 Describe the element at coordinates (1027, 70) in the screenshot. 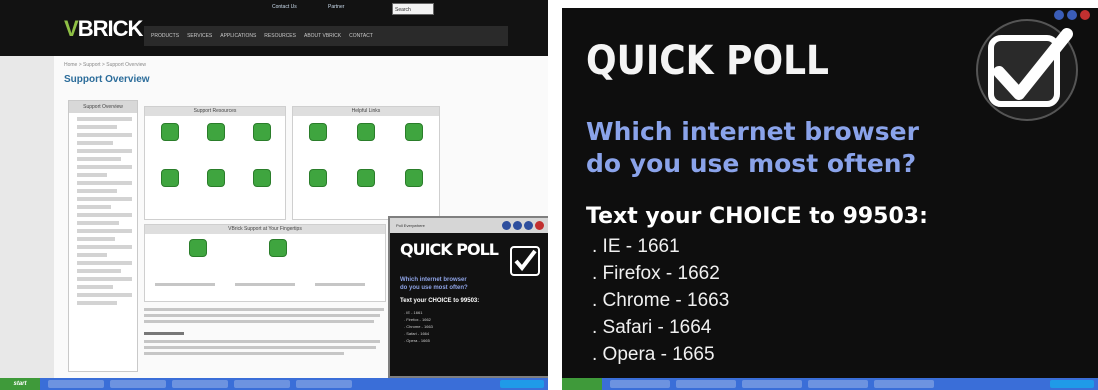

I see `checkmark-icon` at that location.